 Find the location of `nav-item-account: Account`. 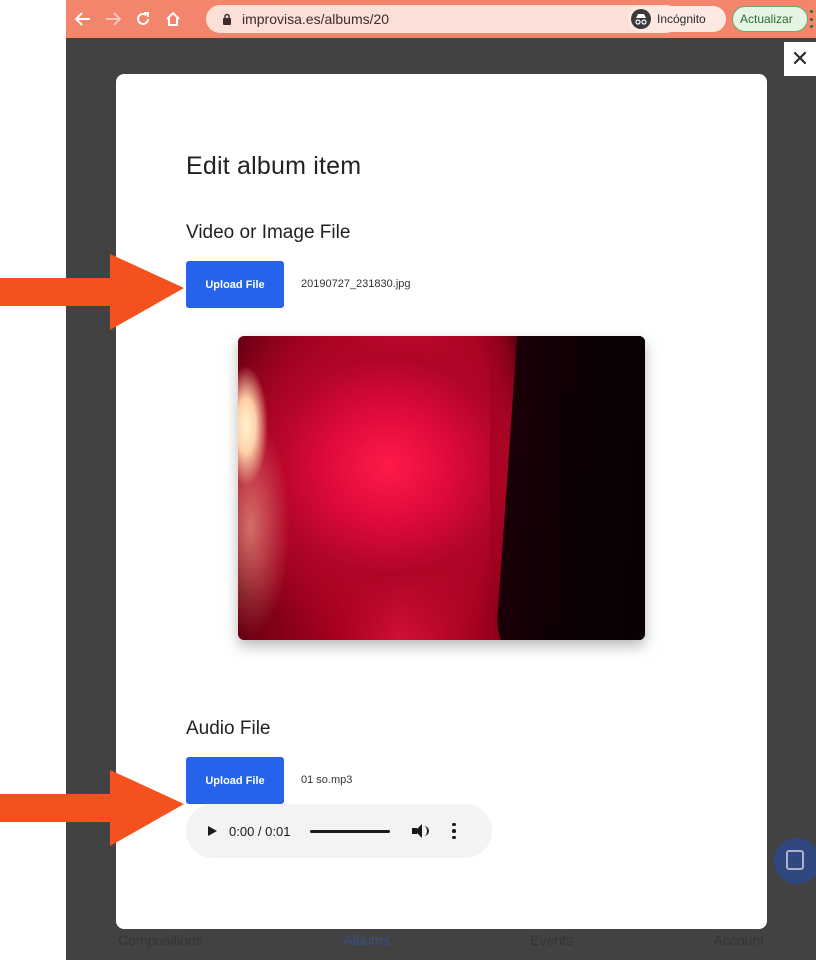

nav-item-account: Account is located at coordinates (738, 946).